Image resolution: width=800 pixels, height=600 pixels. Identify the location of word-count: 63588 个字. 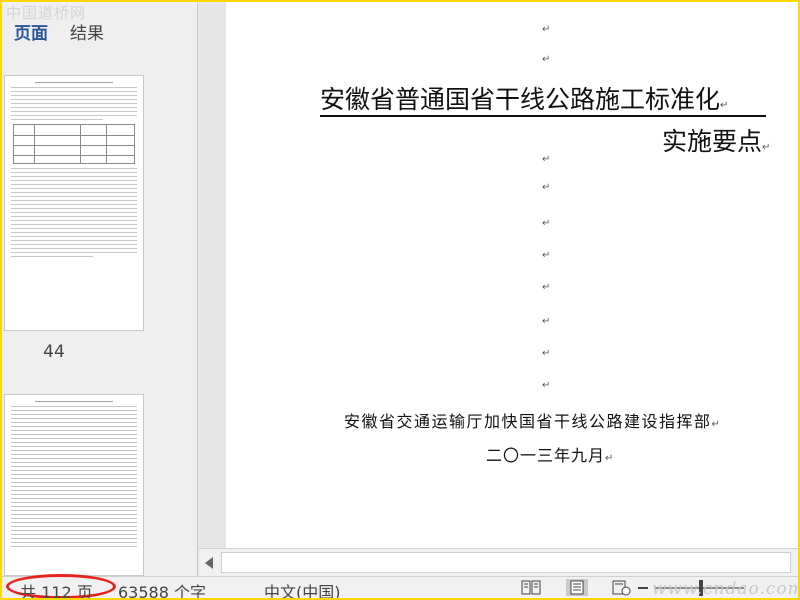
(162, 588).